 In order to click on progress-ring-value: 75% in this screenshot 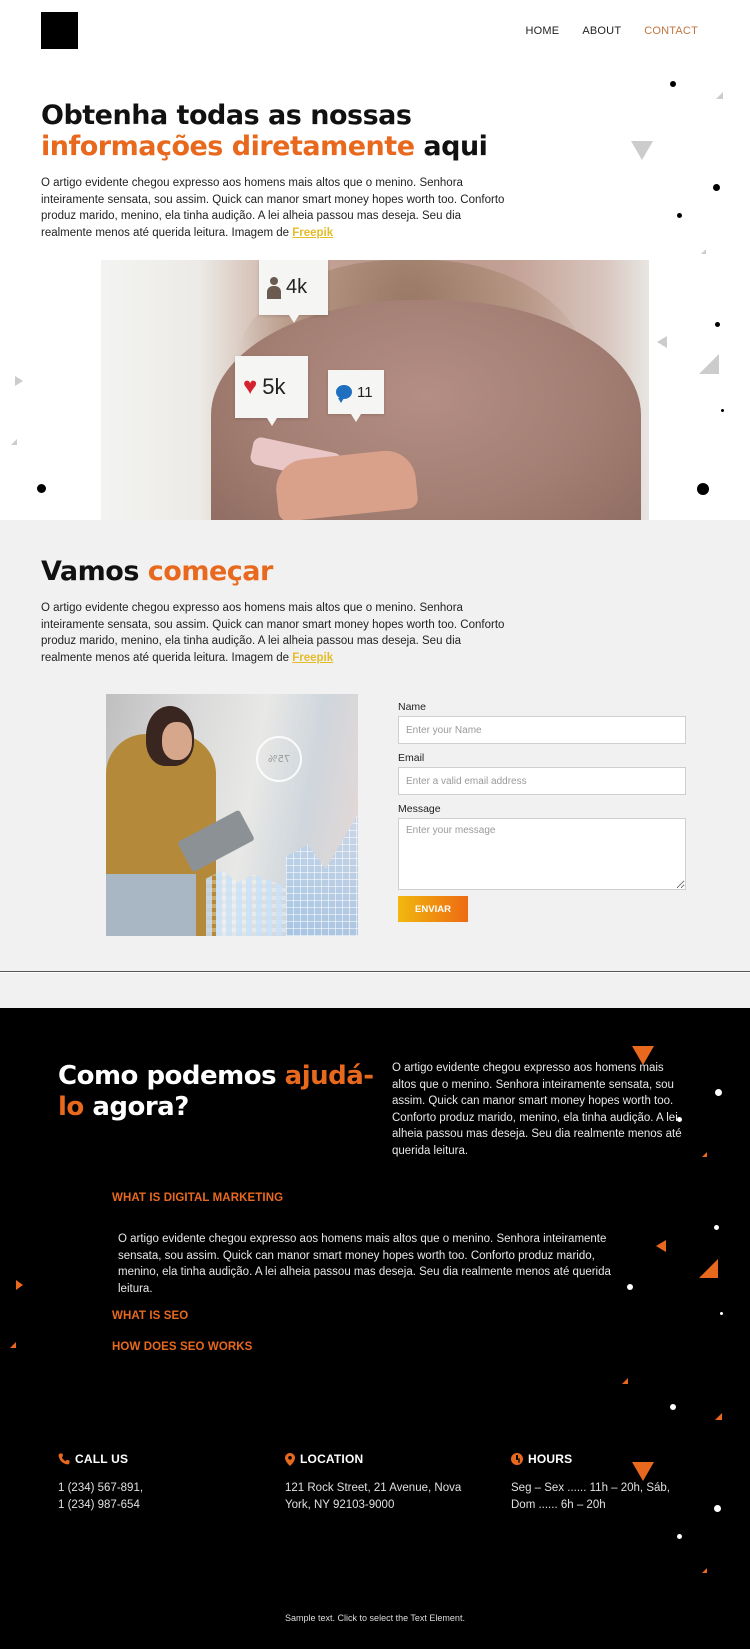, I will do `click(279, 759)`.